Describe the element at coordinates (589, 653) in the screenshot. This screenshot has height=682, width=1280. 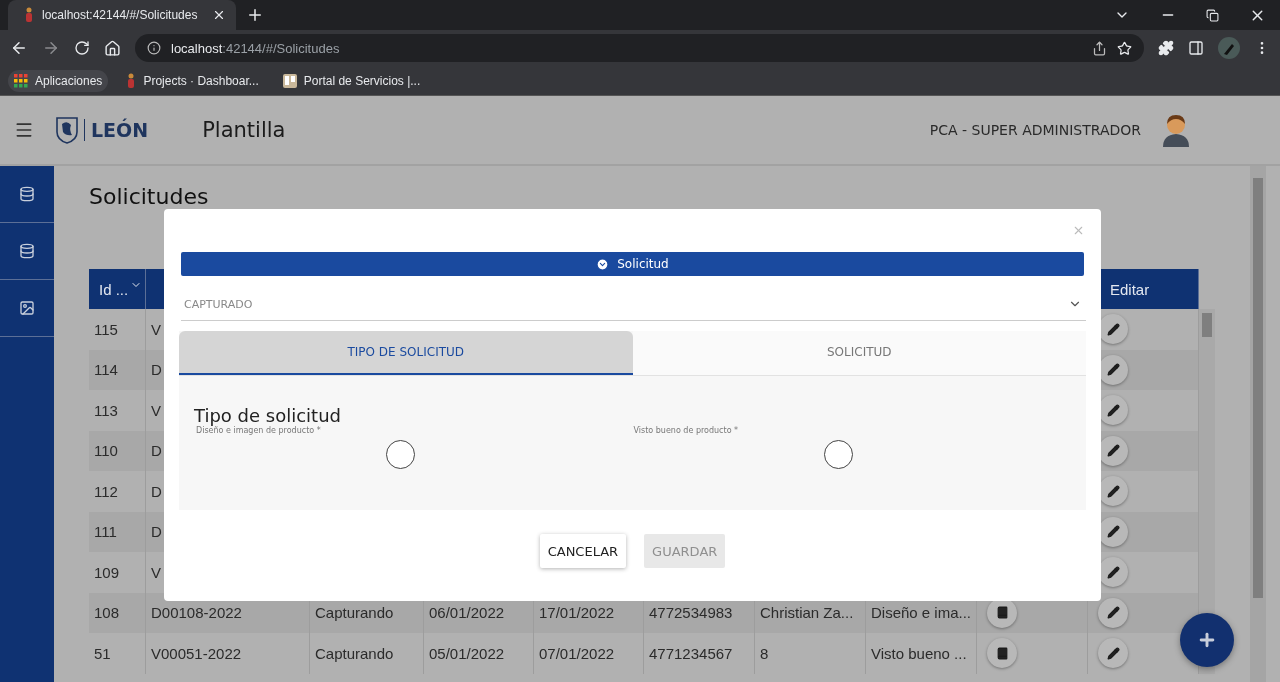
I see `table-cell: 07/01/2022` at that location.